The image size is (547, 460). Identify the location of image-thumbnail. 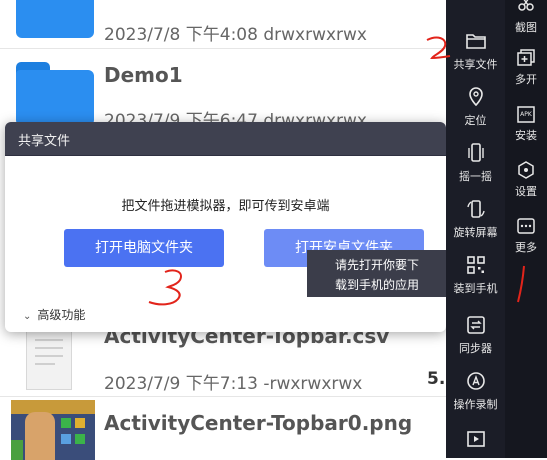
(53, 430).